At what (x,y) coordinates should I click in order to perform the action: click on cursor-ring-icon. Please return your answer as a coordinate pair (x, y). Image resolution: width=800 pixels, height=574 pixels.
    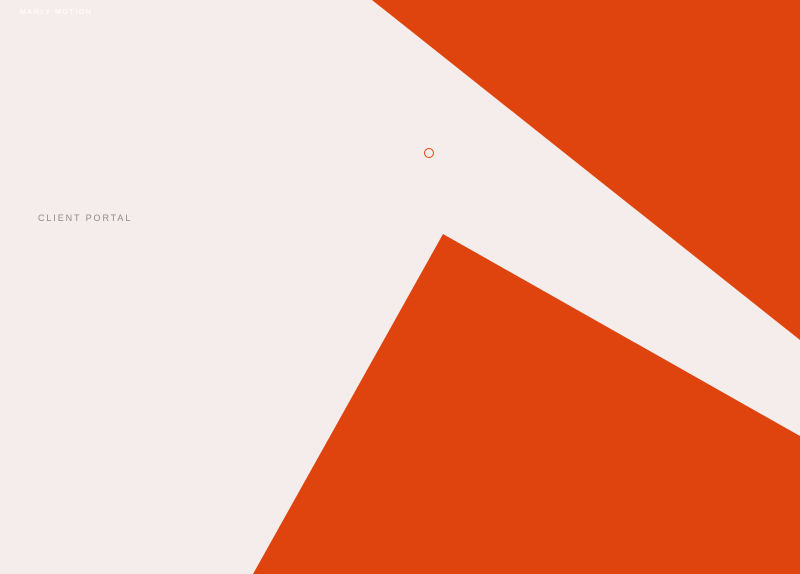
    Looking at the image, I should click on (429, 153).